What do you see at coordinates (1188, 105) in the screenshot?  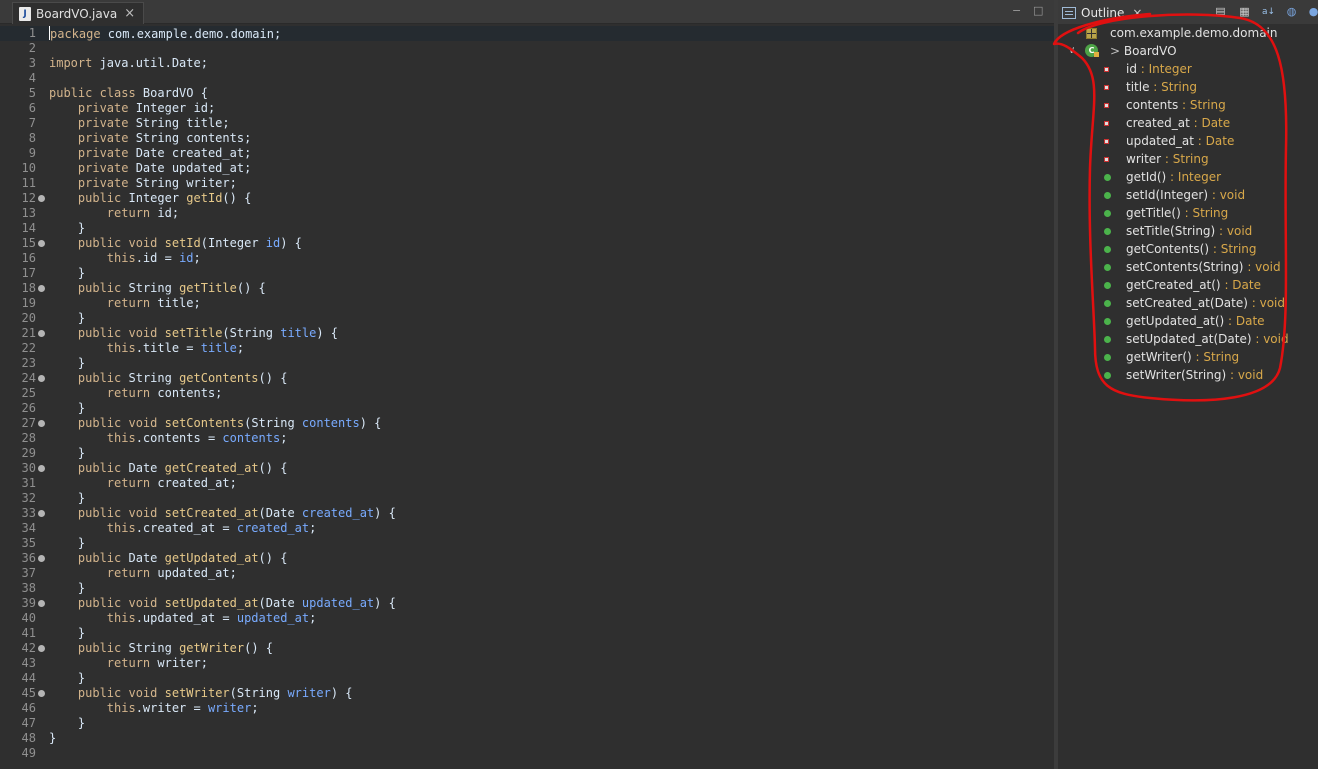 I see `outline-field-row: contents : String` at bounding box center [1188, 105].